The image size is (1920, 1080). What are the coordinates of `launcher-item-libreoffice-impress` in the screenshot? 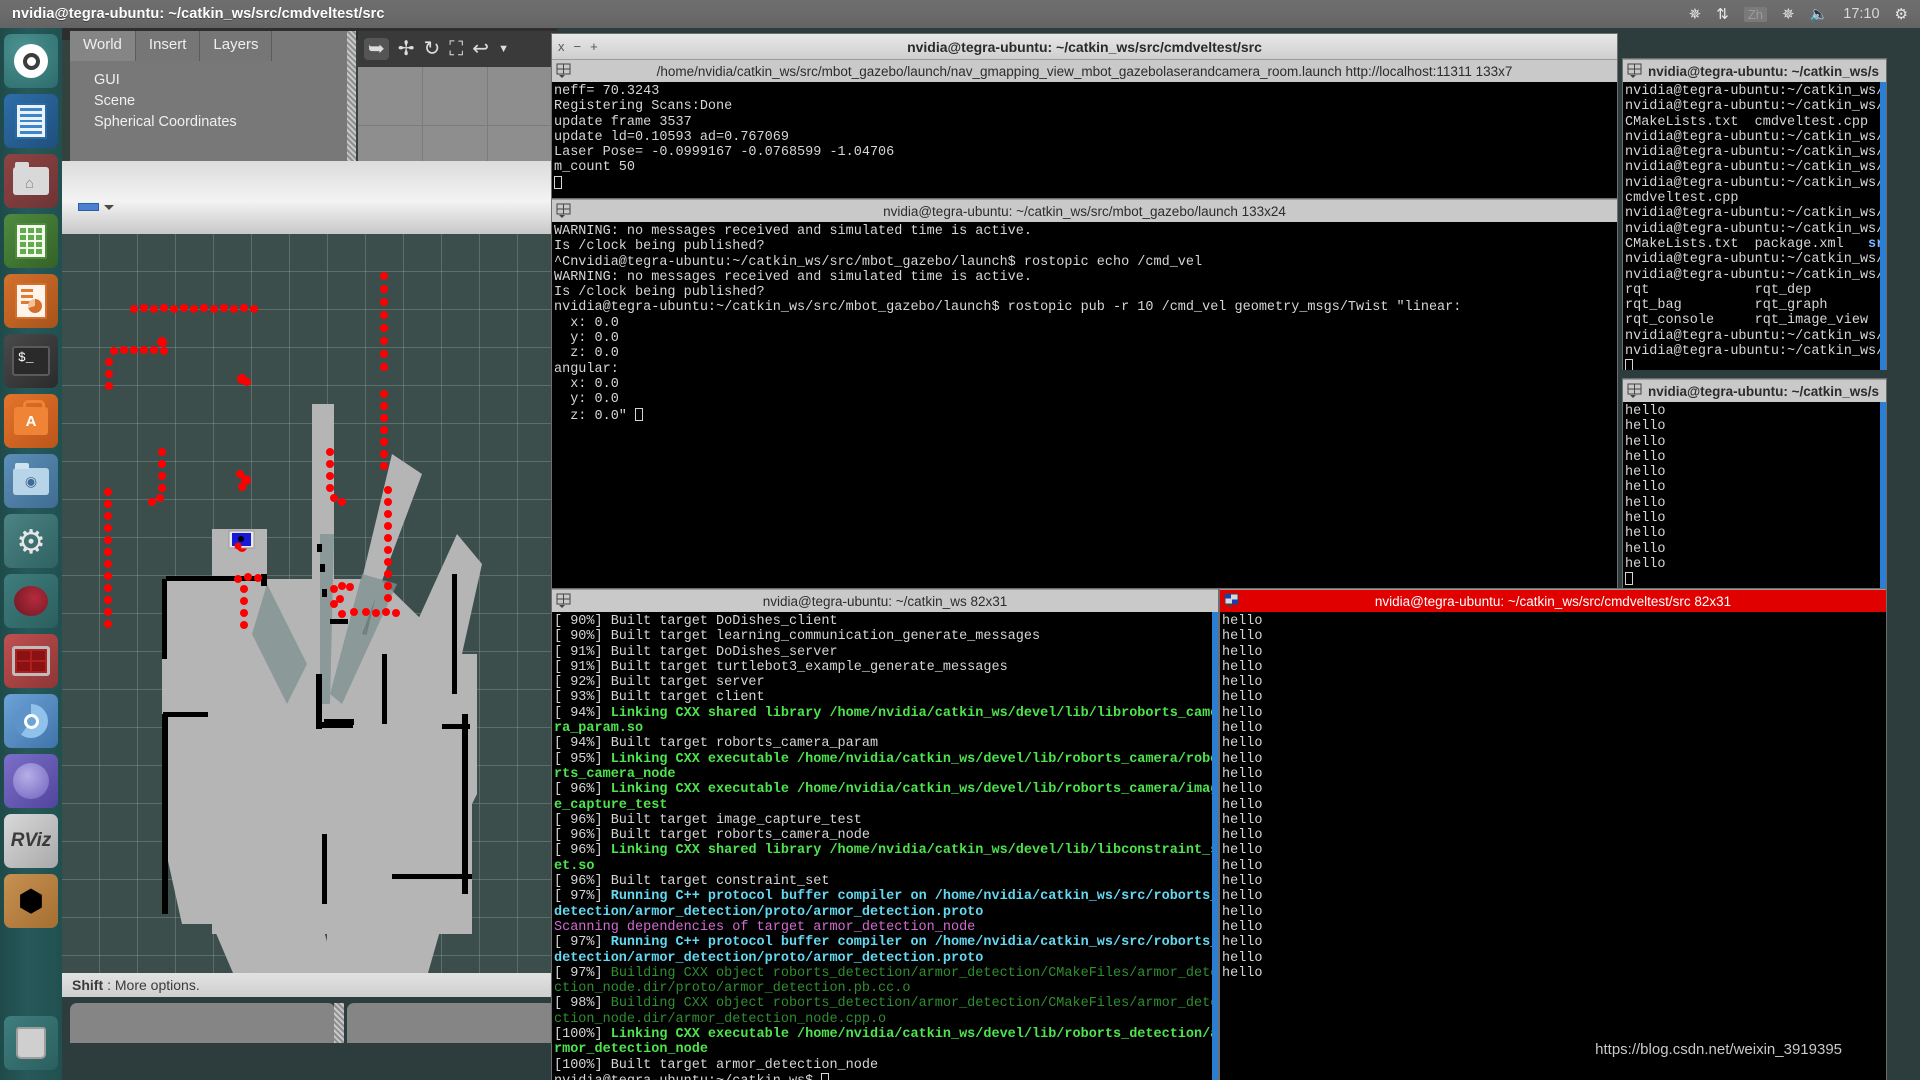 It's located at (31, 301).